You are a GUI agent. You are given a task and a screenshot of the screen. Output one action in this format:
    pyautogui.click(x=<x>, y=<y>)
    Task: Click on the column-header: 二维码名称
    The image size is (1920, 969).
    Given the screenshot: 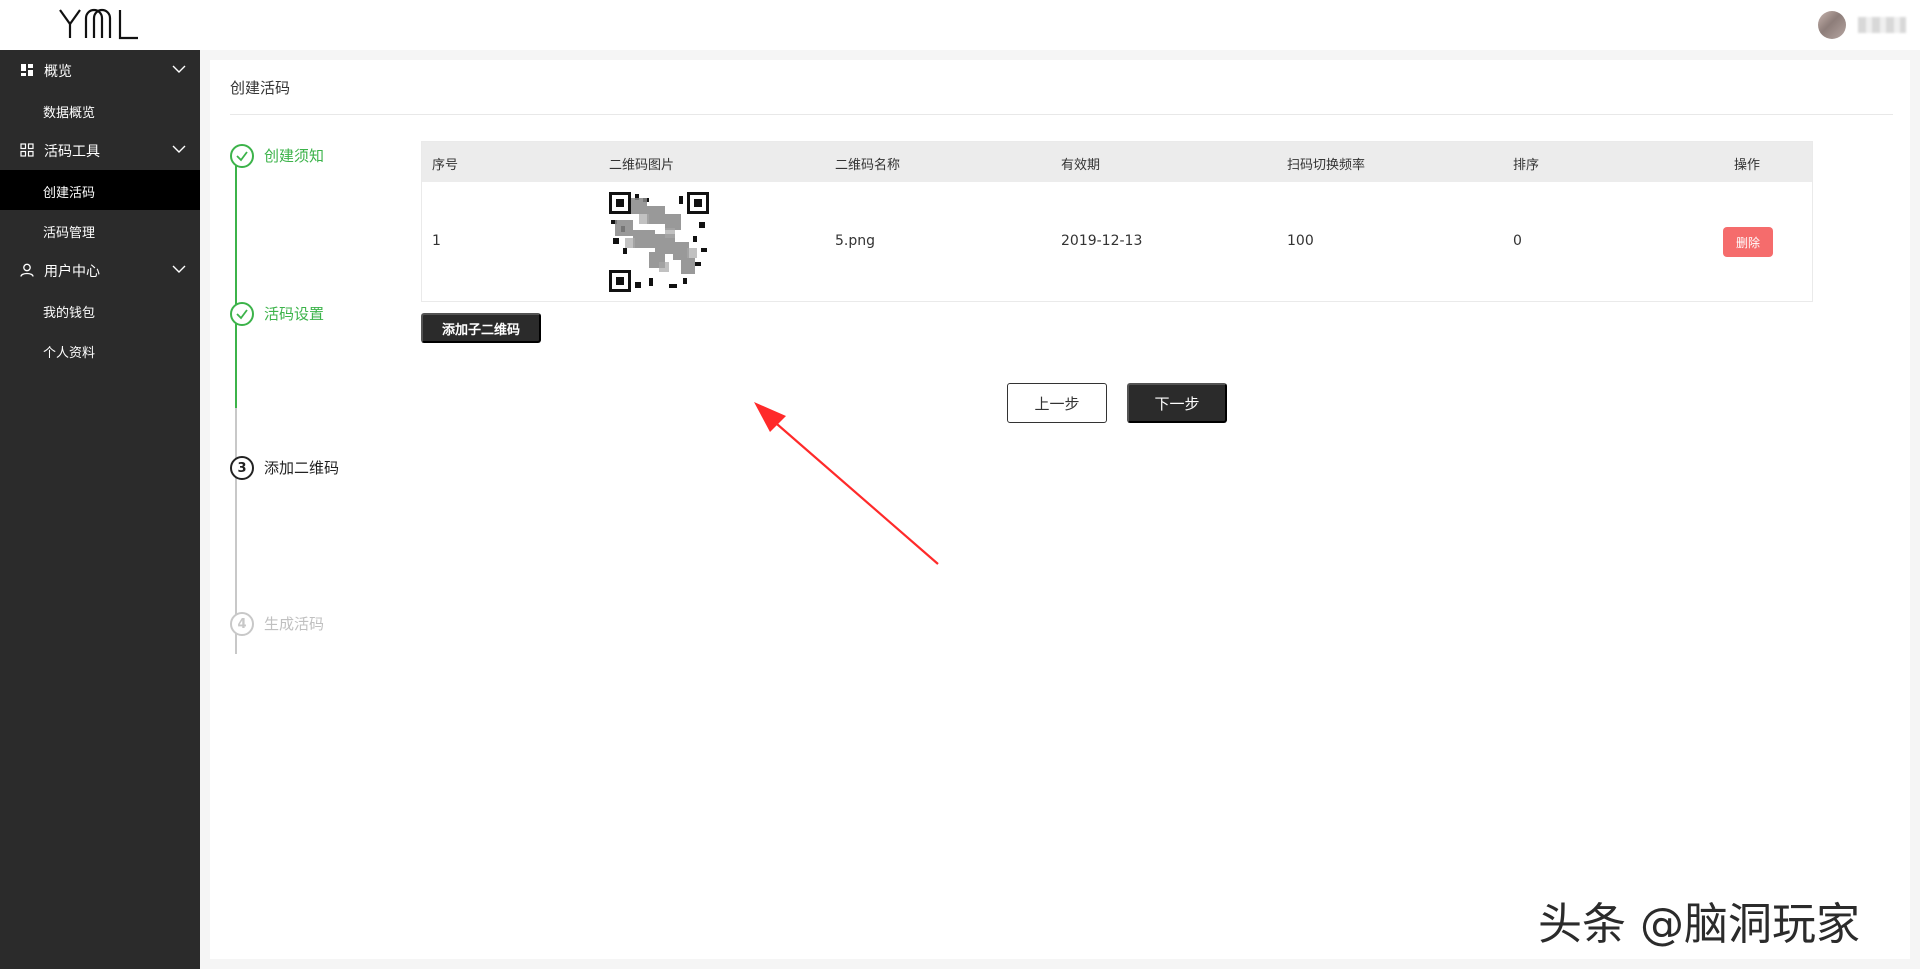 What is the action you would take?
    pyautogui.click(x=868, y=165)
    